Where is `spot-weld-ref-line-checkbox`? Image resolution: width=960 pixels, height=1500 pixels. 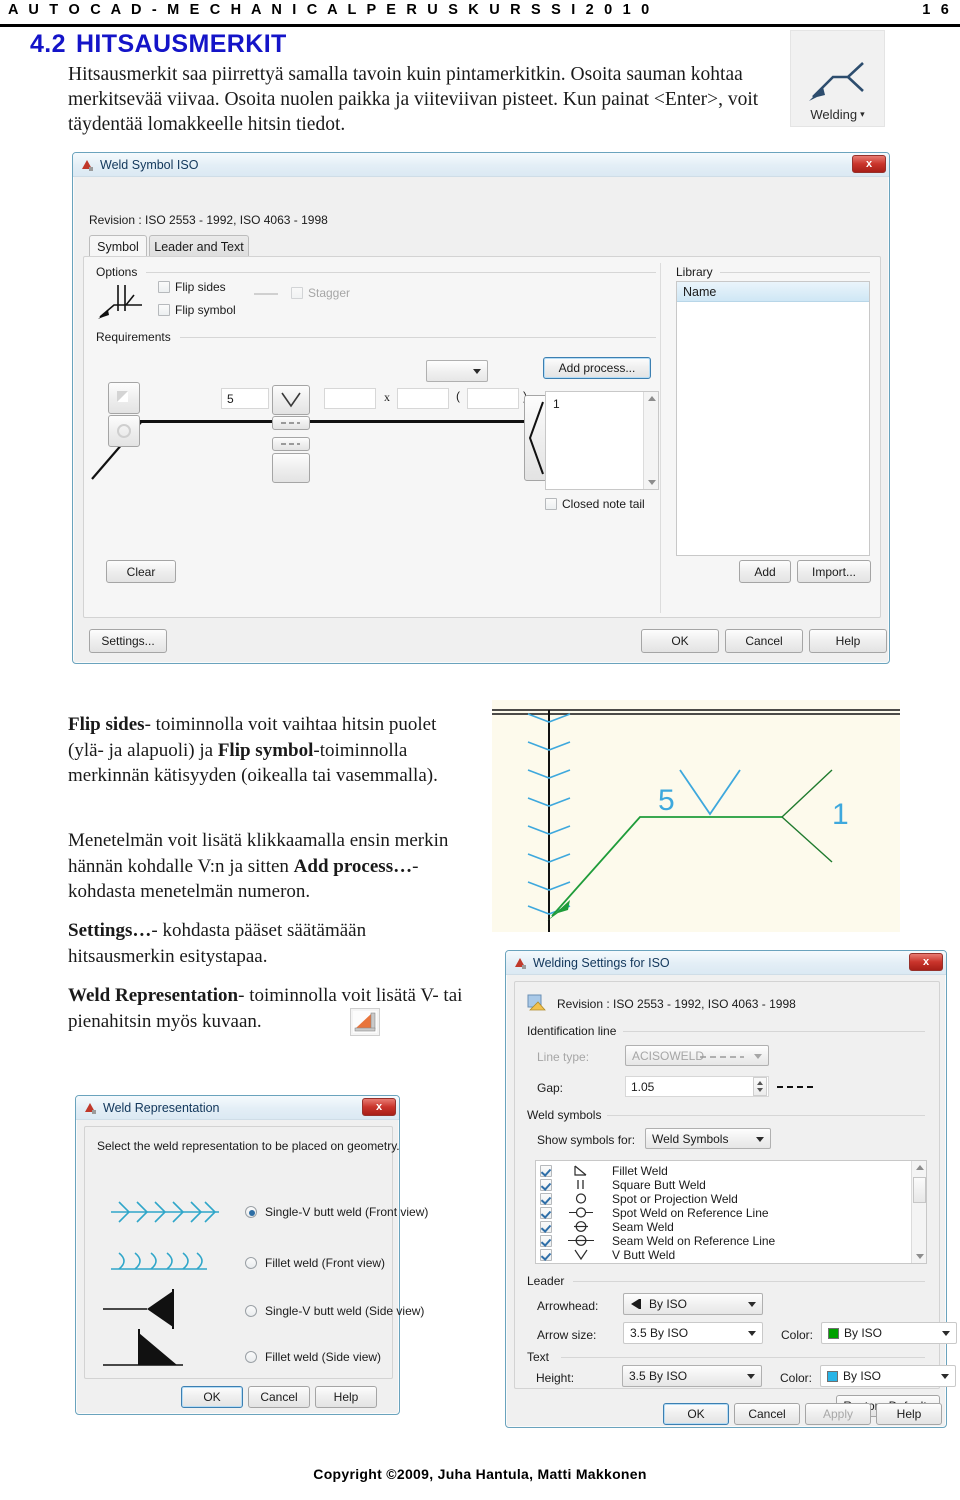 spot-weld-ref-line-checkbox is located at coordinates (546, 1213).